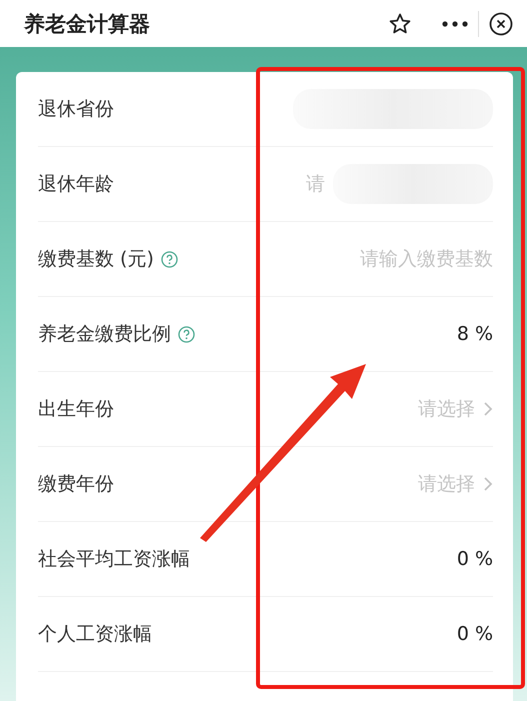 This screenshot has width=527, height=701. What do you see at coordinates (400, 24) in the screenshot?
I see `star-icon` at bounding box center [400, 24].